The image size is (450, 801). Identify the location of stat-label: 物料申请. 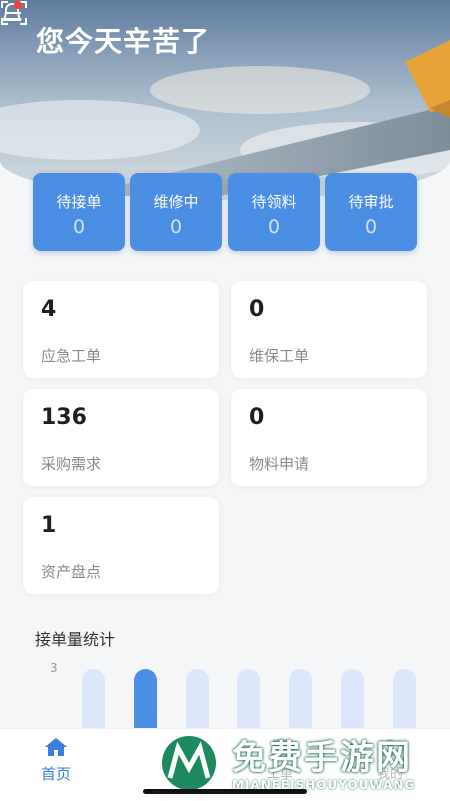
(279, 464).